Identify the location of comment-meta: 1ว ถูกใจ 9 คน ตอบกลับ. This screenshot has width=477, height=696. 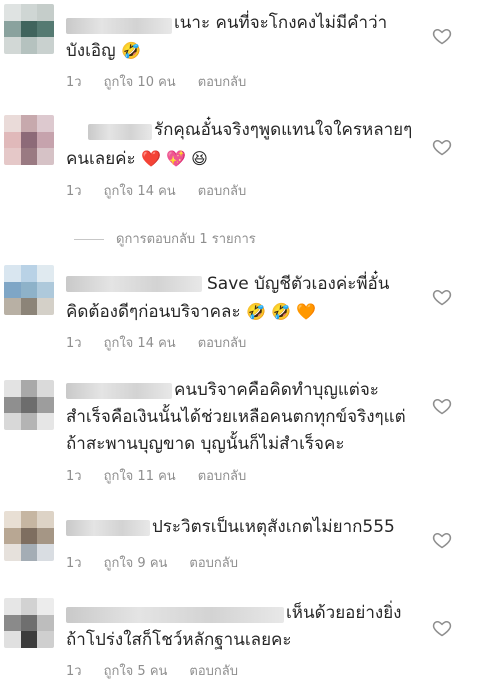
(163, 562).